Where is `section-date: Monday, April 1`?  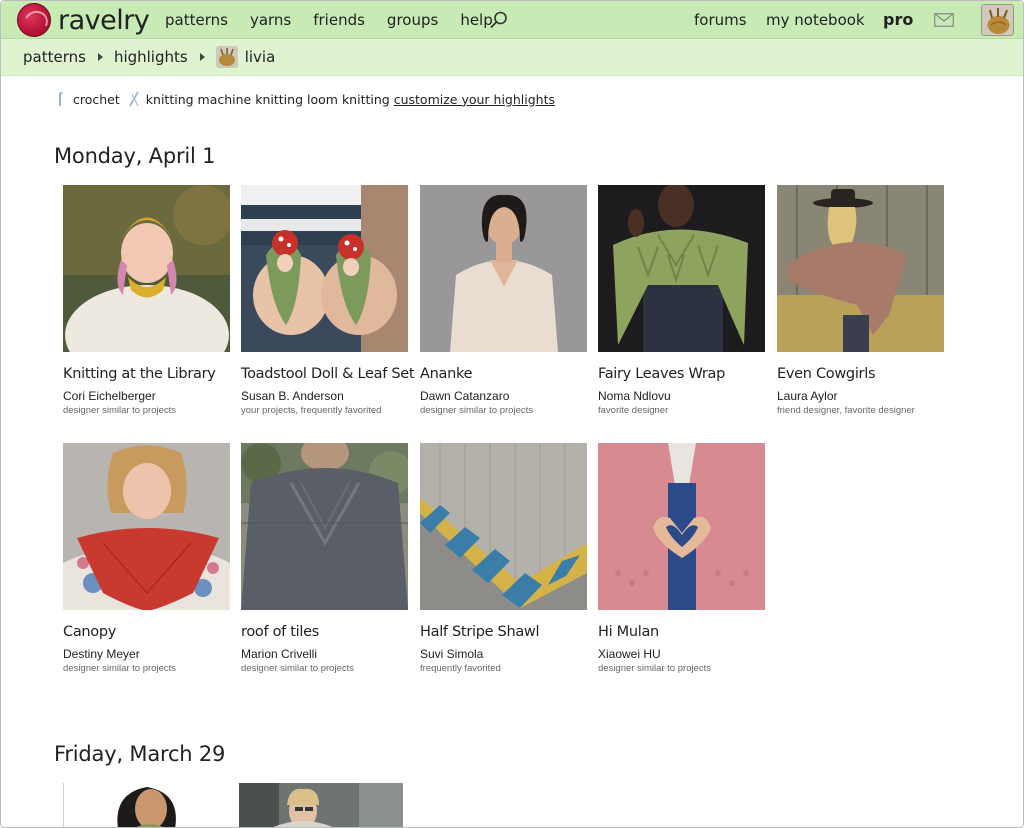
section-date: Monday, April 1 is located at coordinates (135, 156).